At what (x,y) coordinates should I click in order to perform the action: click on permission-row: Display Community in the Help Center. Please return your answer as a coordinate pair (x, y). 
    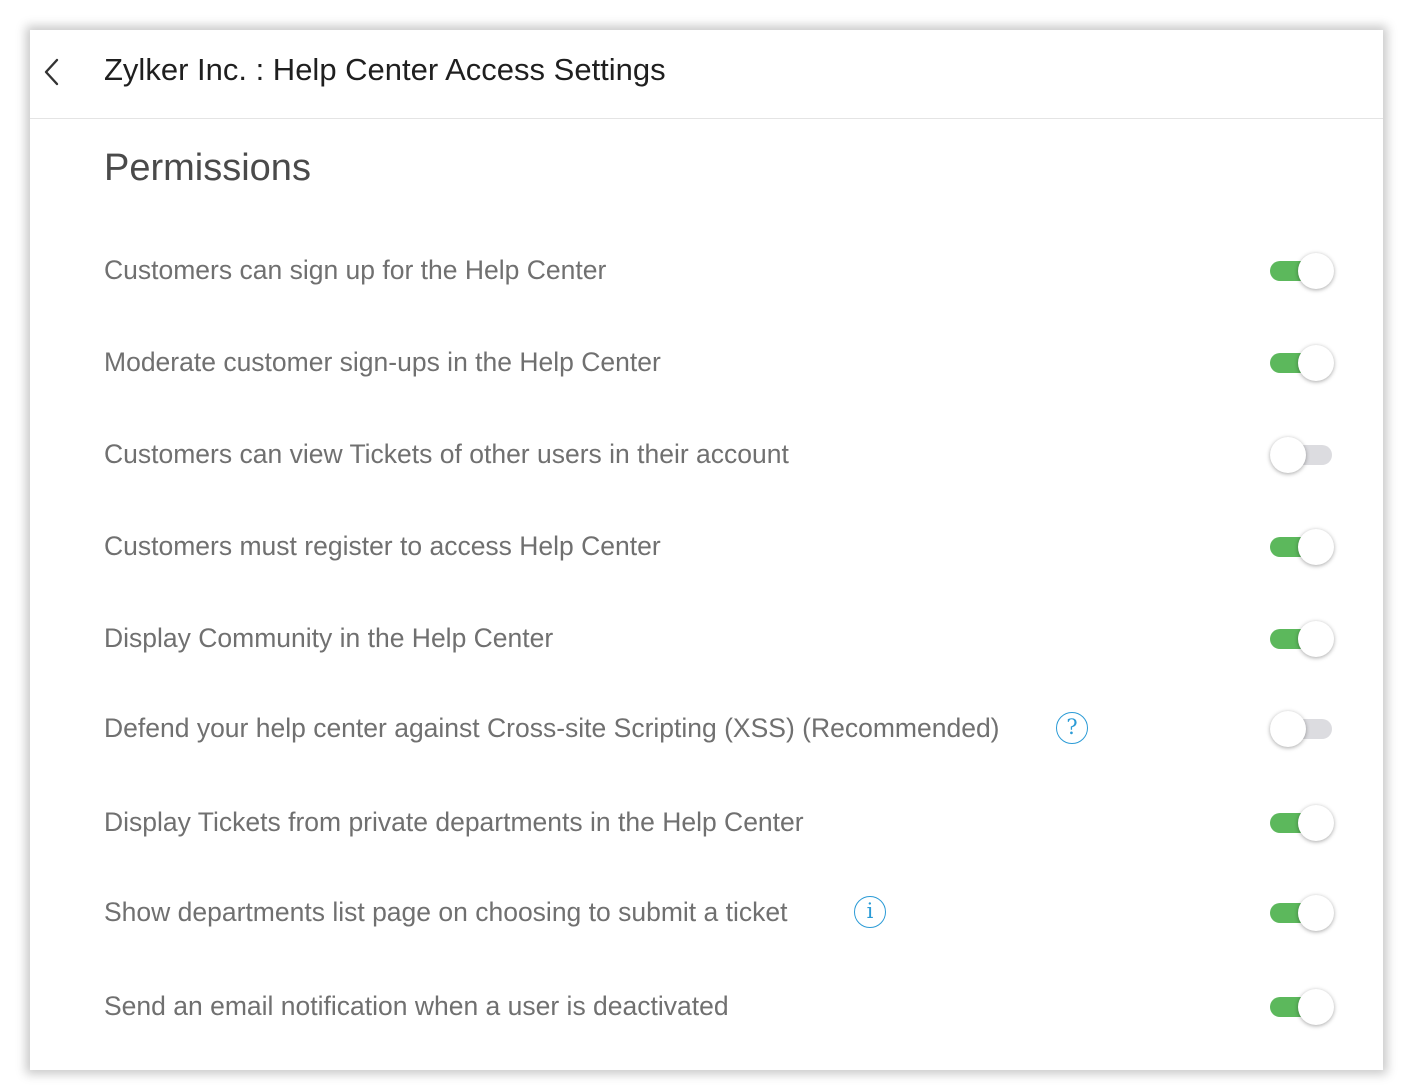
    Looking at the image, I should click on (719, 638).